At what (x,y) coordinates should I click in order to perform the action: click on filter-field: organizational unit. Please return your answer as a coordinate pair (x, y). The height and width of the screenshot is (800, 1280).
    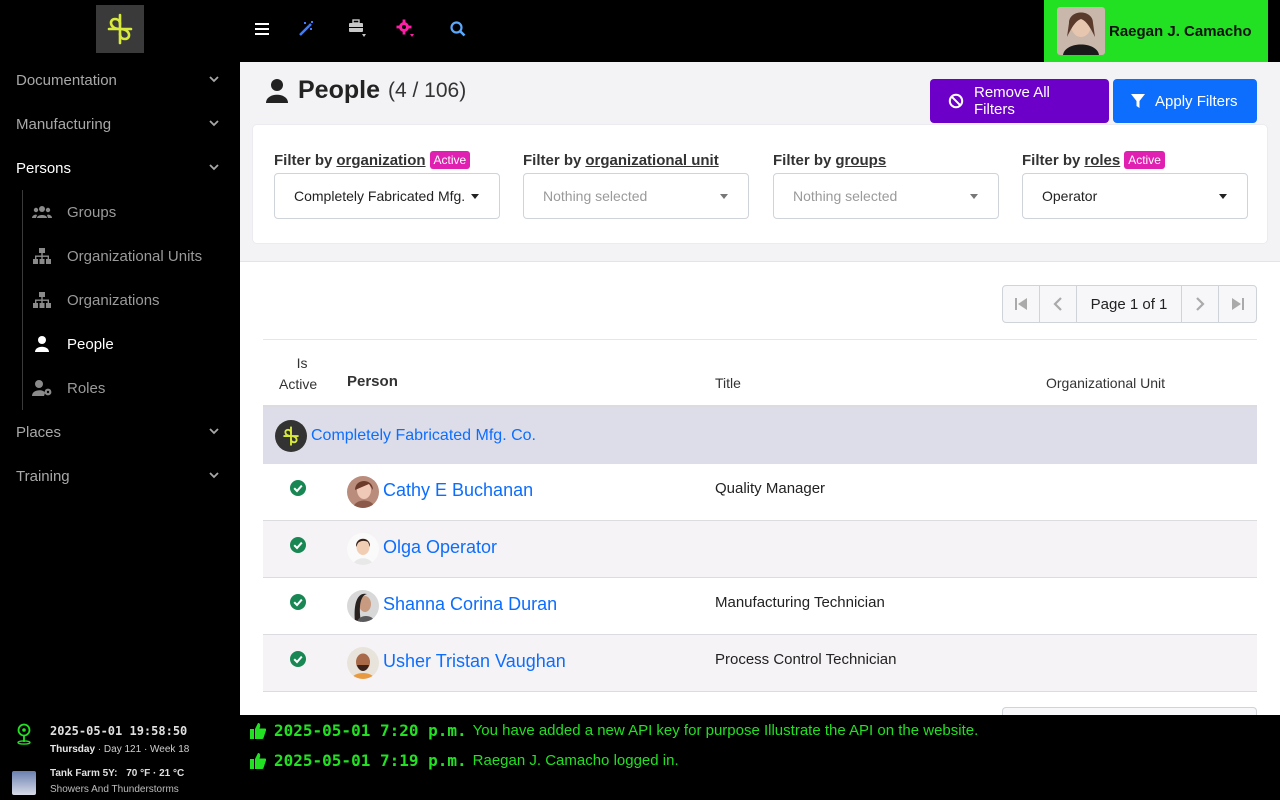
    Looking at the image, I should click on (652, 160).